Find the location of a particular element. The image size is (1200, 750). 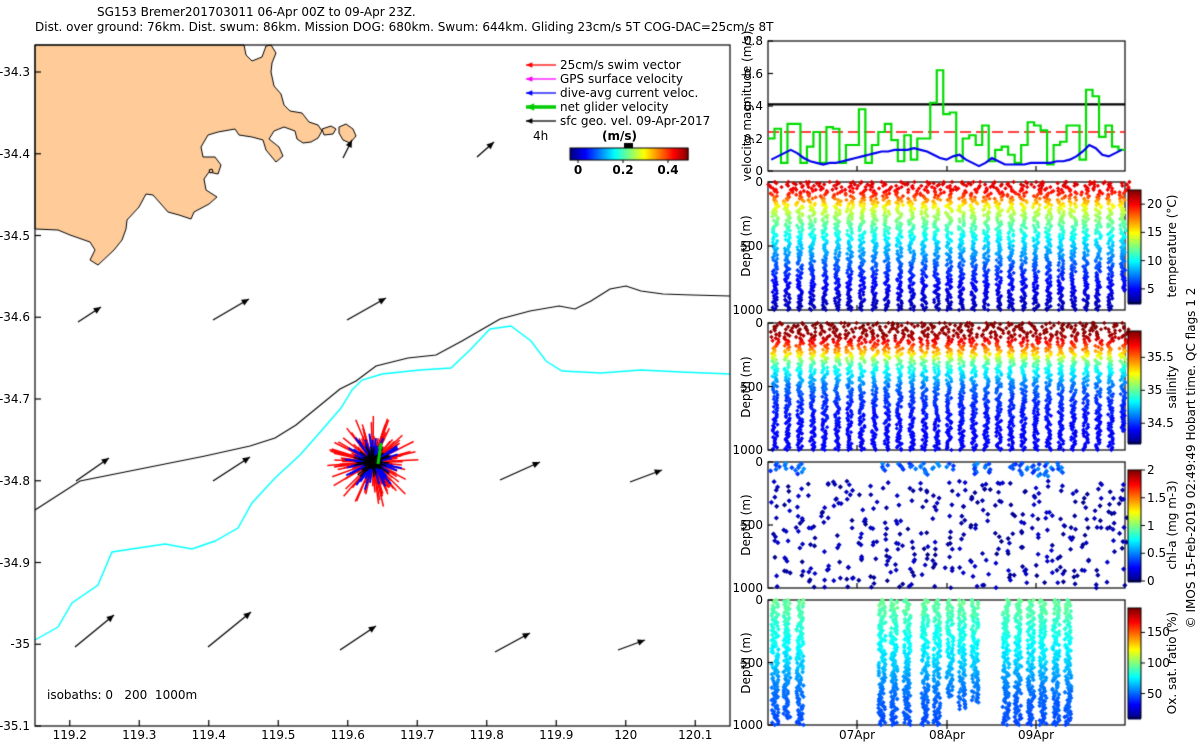

colorbar-tick-label: 2 is located at coordinates (1151, 470).